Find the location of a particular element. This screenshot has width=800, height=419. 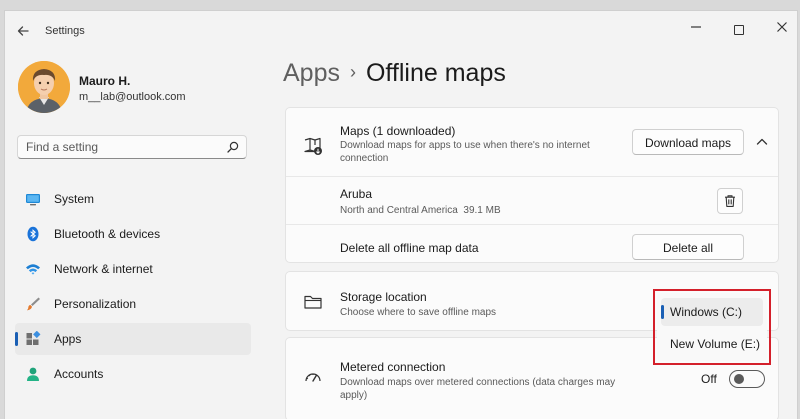

sidebar-item-label: Accounts is located at coordinates (79, 374).